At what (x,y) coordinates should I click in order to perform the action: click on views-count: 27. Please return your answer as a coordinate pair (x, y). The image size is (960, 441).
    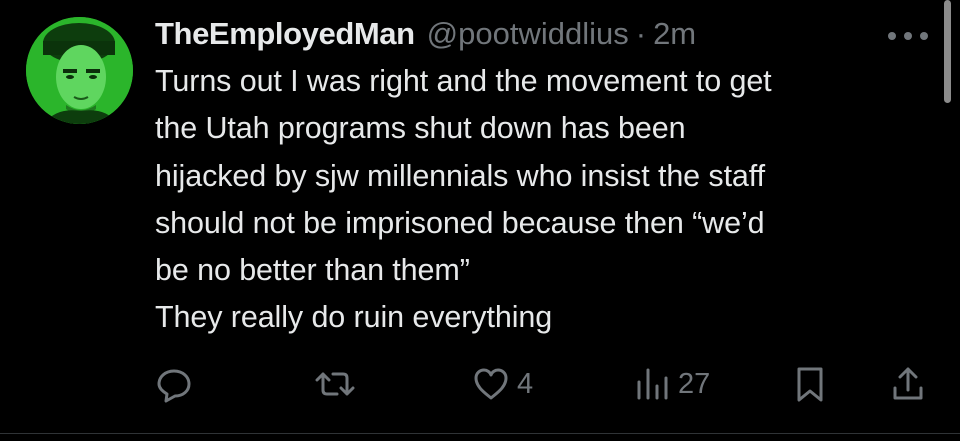
    Looking at the image, I should click on (694, 383).